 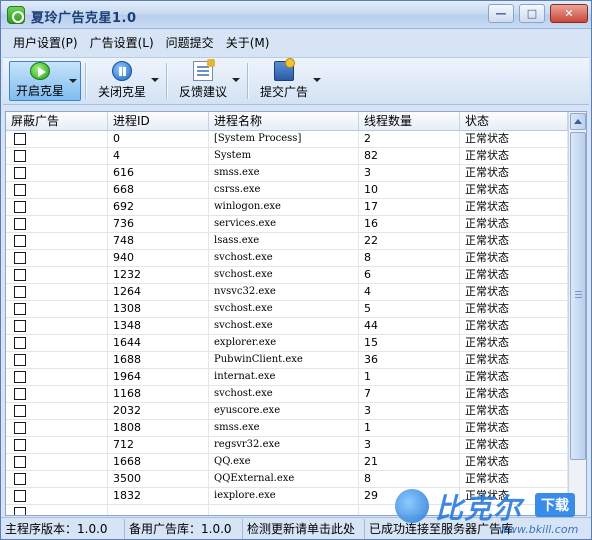 I want to click on column-header-process-name: 进程名称, so click(x=284, y=121).